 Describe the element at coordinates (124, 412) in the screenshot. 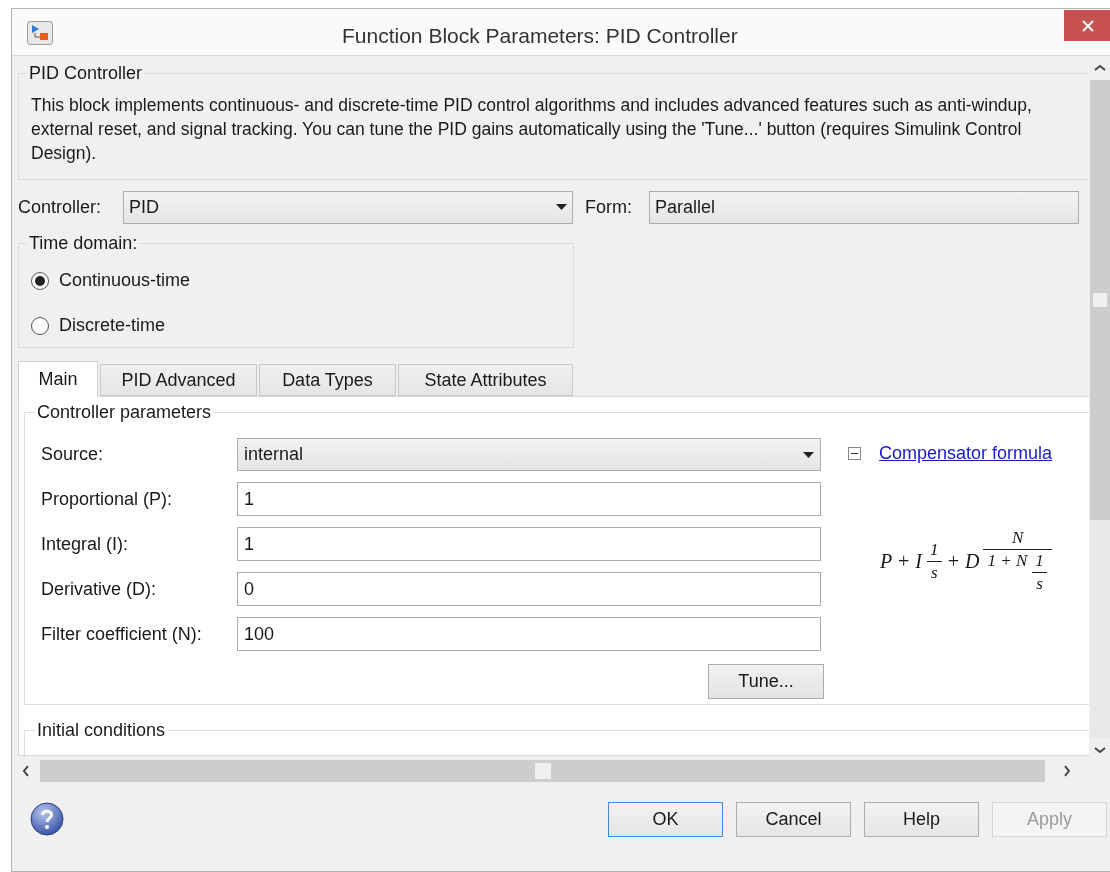

I see `group-title: Controller parameters` at that location.